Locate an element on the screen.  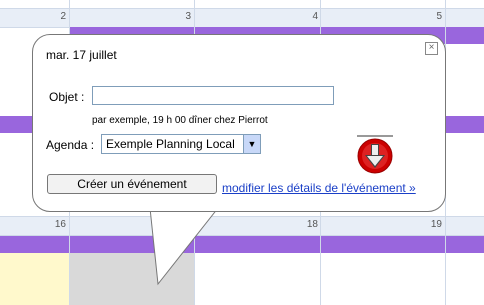
day-number: 19 is located at coordinates (429, 224).